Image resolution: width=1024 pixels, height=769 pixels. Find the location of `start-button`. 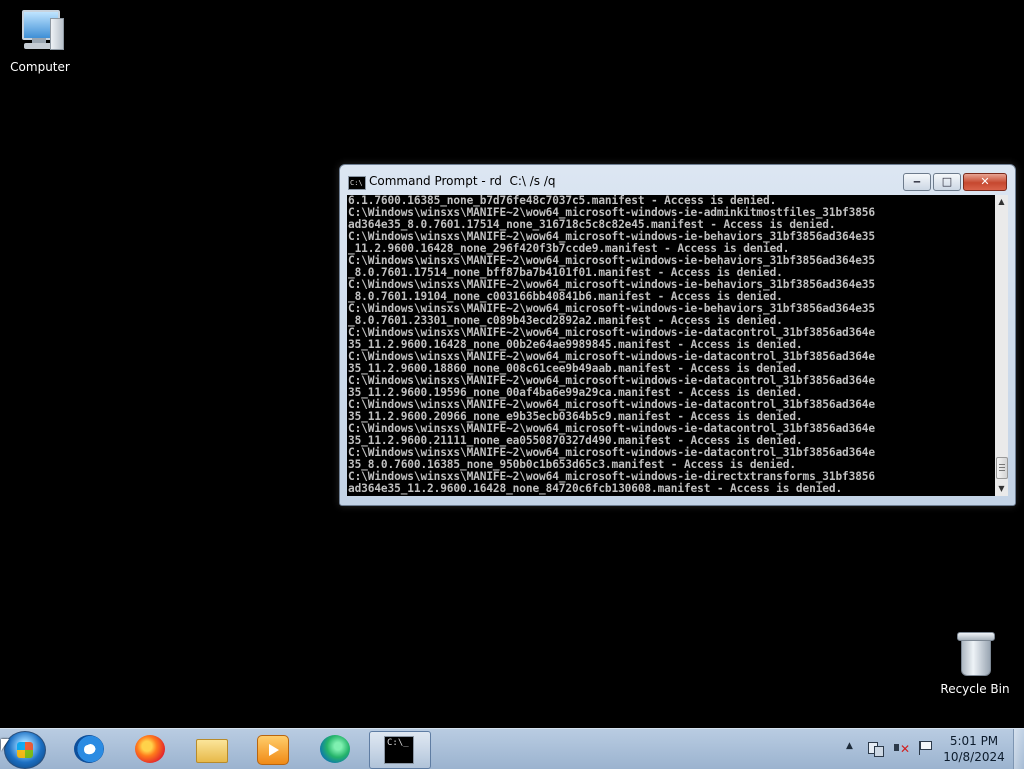

start-button is located at coordinates (25, 750).